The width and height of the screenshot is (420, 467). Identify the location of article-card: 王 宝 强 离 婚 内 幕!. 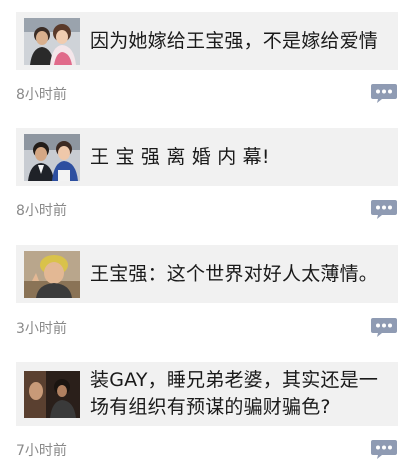
(207, 157).